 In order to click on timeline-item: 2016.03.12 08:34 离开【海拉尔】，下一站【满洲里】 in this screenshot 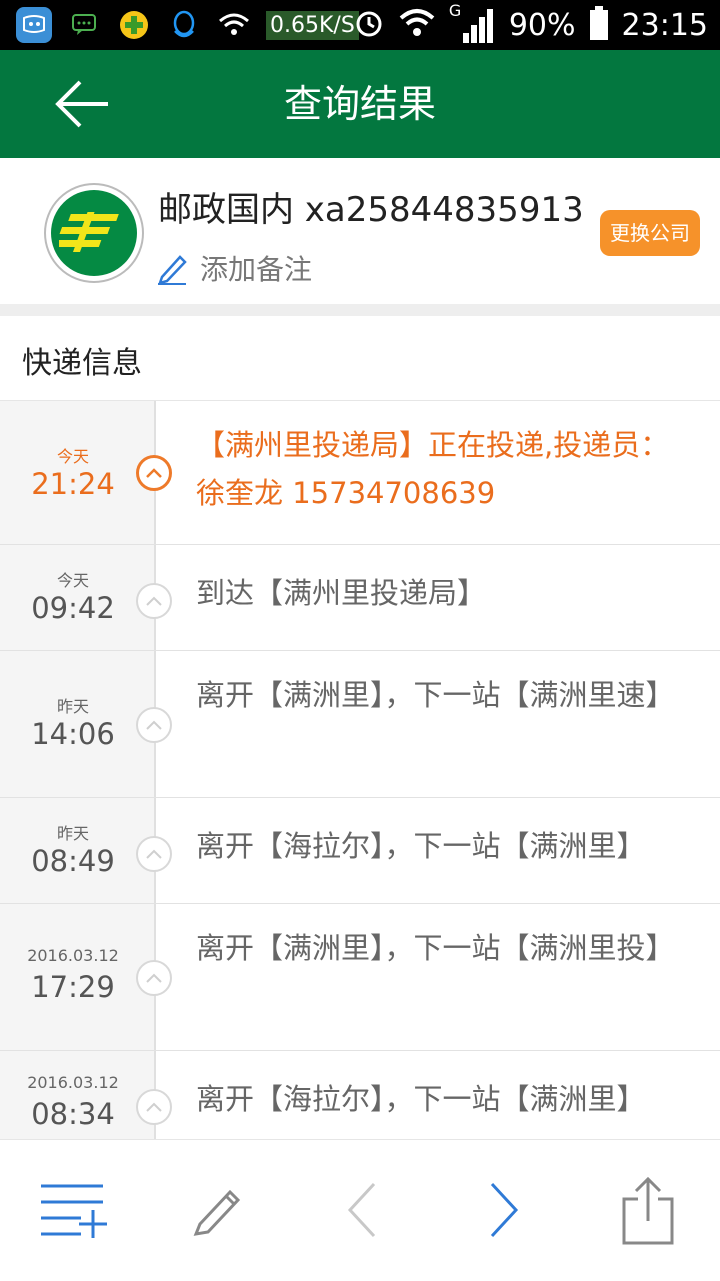, I will do `click(360, 1095)`.